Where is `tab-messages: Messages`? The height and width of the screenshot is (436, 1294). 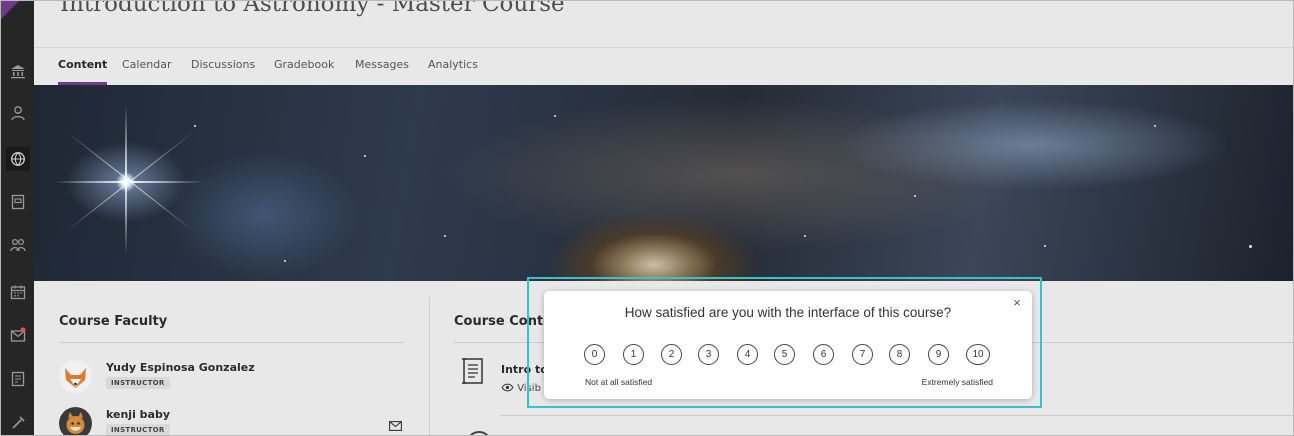
tab-messages: Messages is located at coordinates (382, 65).